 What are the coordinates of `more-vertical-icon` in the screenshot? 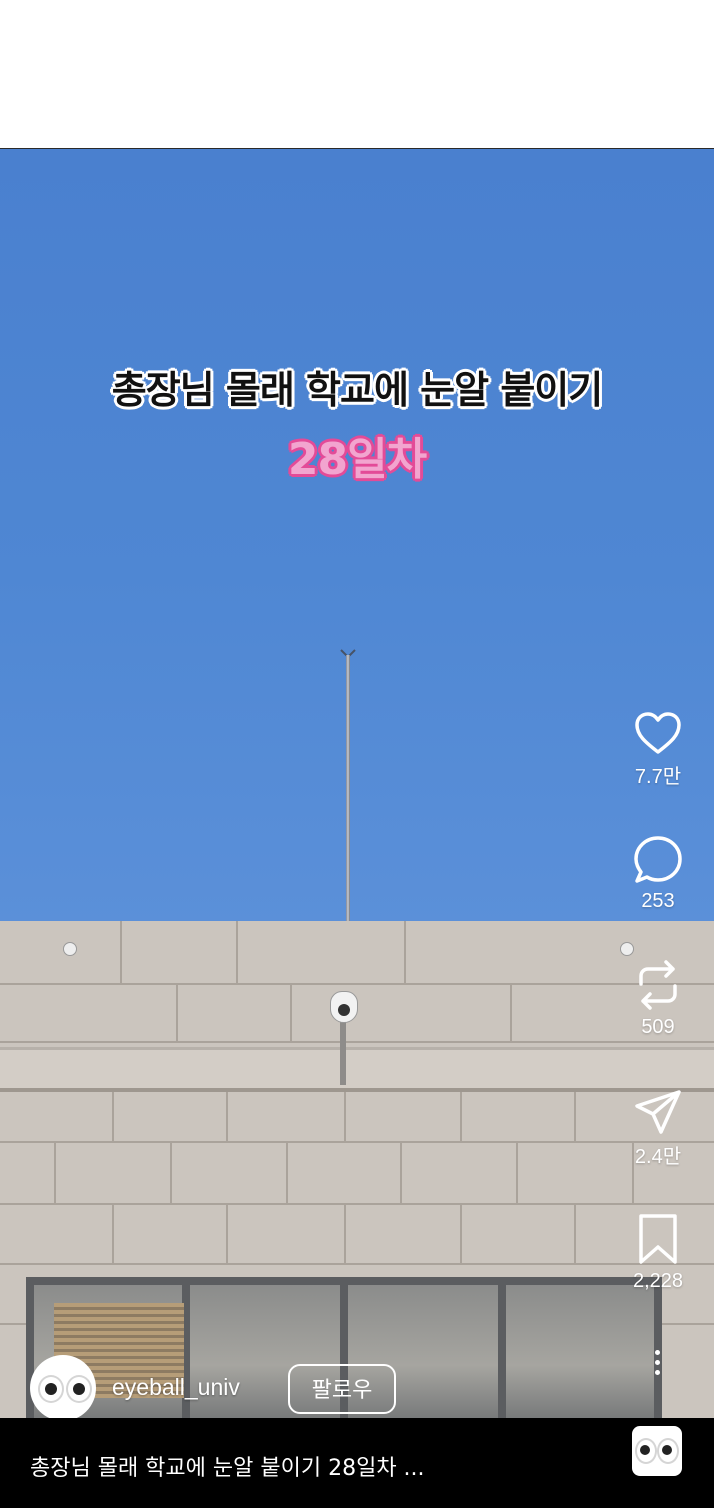 It's located at (657, 1365).